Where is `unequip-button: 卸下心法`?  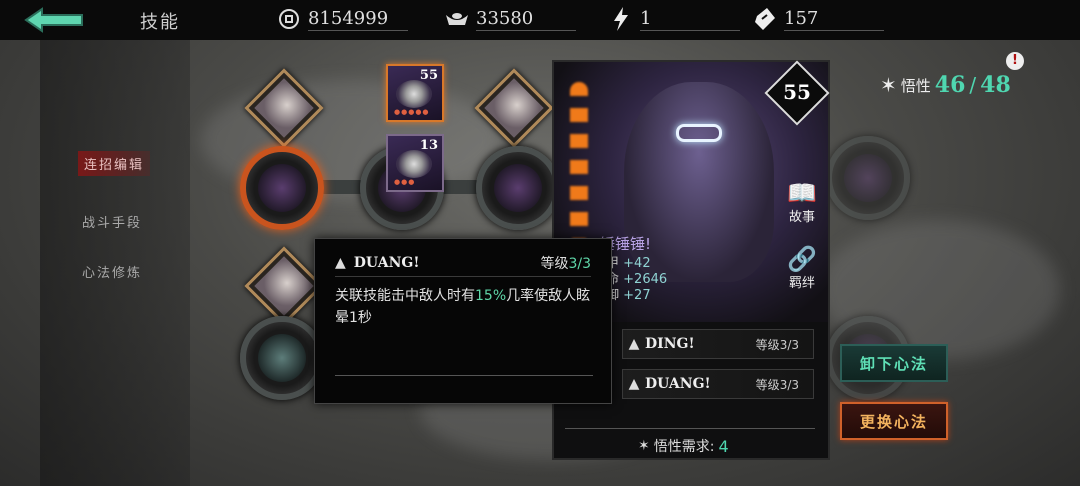
unequip-button: 卸下心法 is located at coordinates (894, 363).